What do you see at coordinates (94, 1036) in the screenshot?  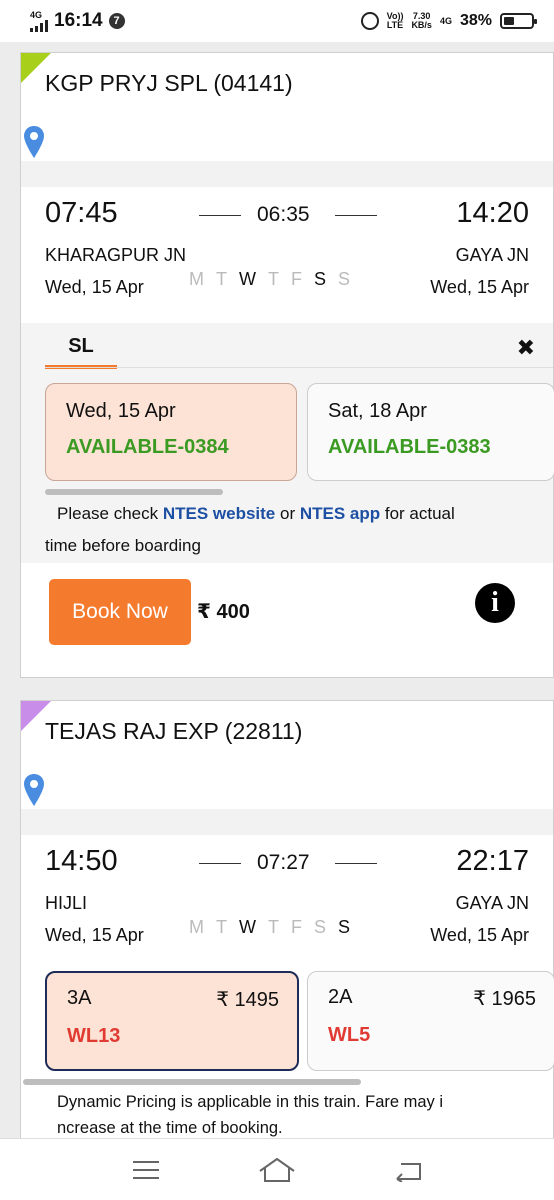 I see `class-status: WL13` at bounding box center [94, 1036].